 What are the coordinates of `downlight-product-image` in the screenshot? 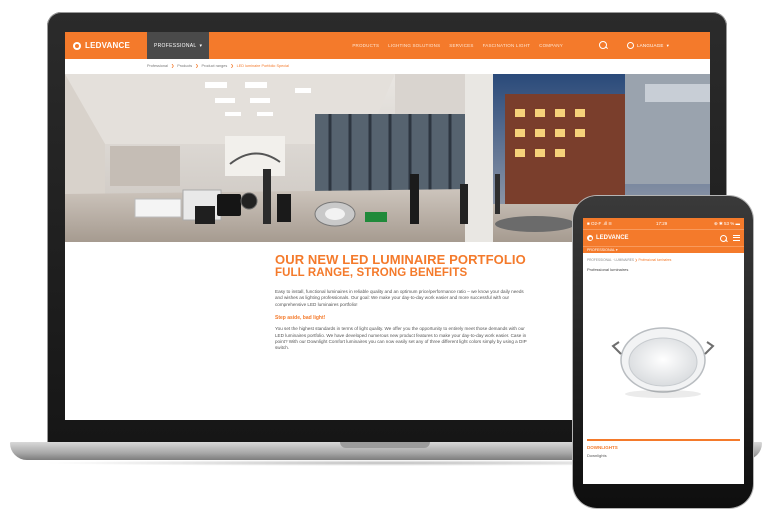 It's located at (663, 363).